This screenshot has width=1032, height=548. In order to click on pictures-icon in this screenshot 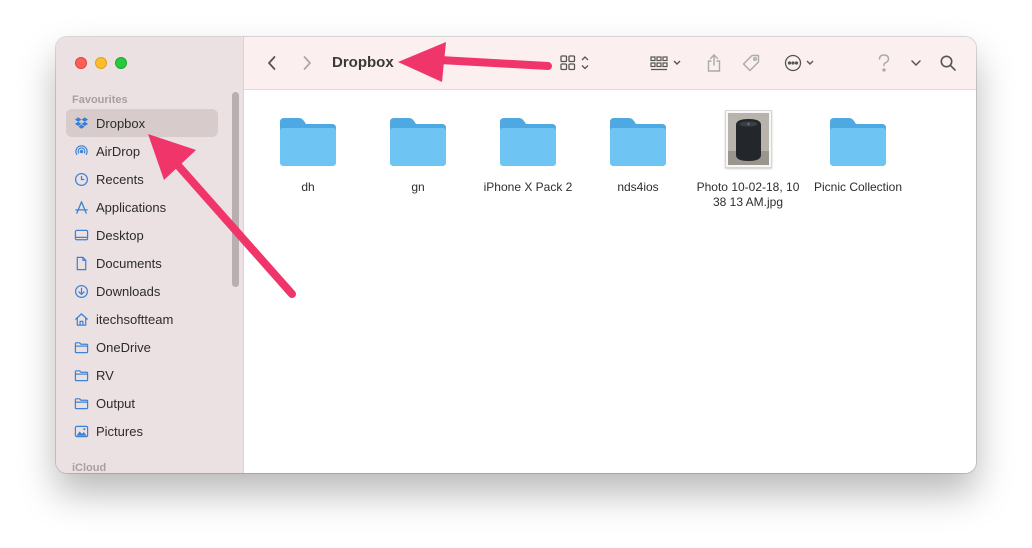, I will do `click(81, 431)`.